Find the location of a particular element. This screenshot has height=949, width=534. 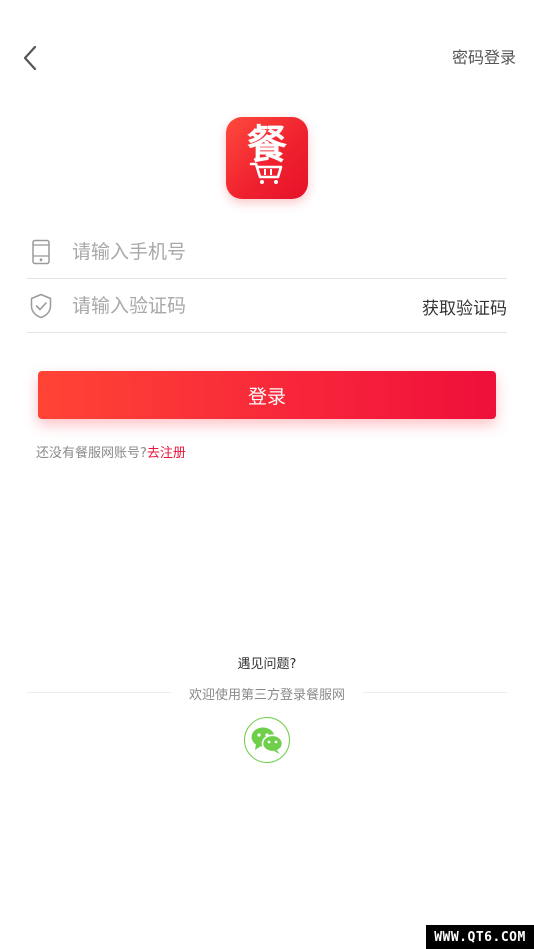

register-line: 还没有餐服网账号?去注册 is located at coordinates (111, 451).